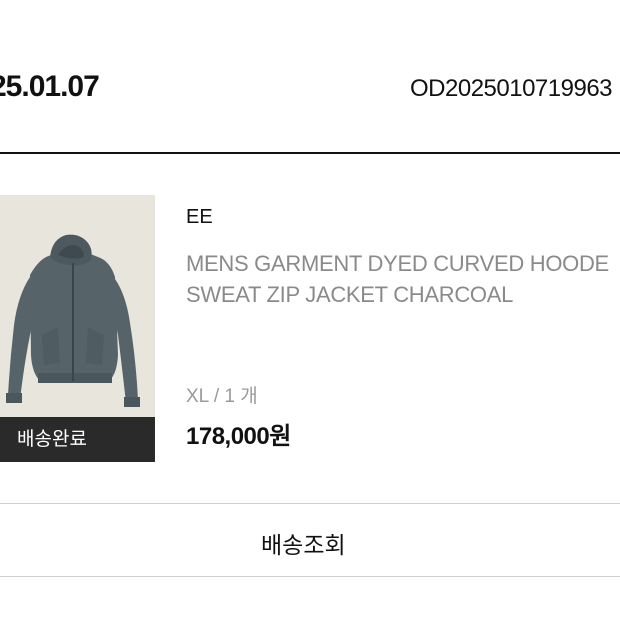 This screenshot has height=620, width=620. I want to click on product-price: 178,000원, so click(238, 436).